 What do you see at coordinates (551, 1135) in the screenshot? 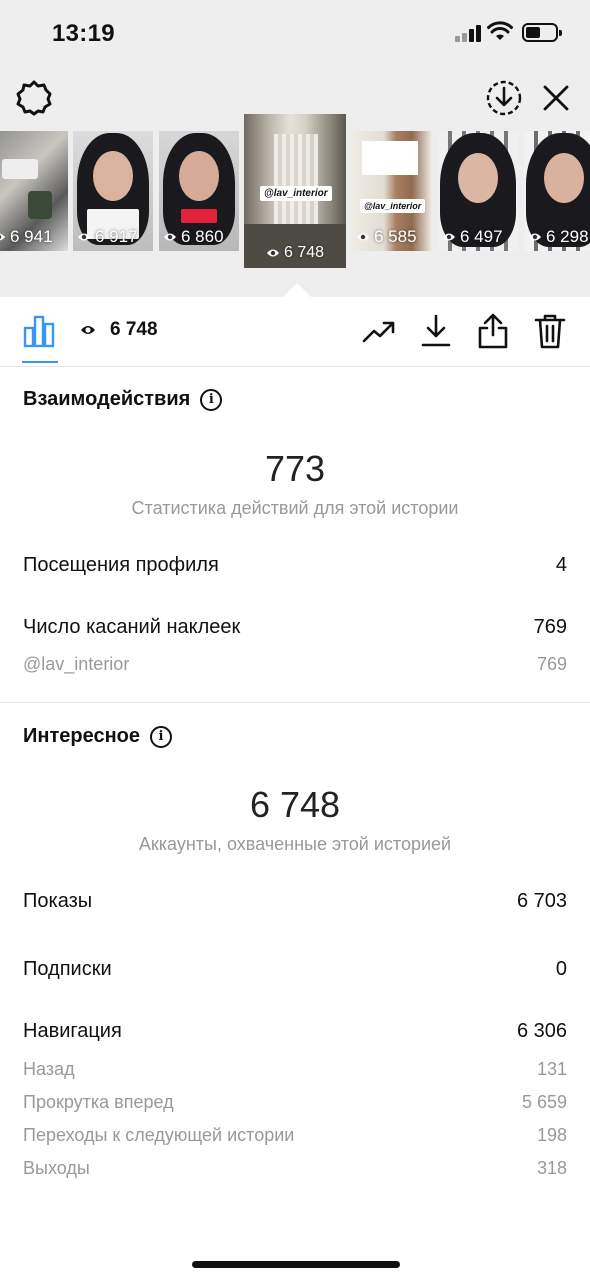
I see `row-value: 198` at bounding box center [551, 1135].